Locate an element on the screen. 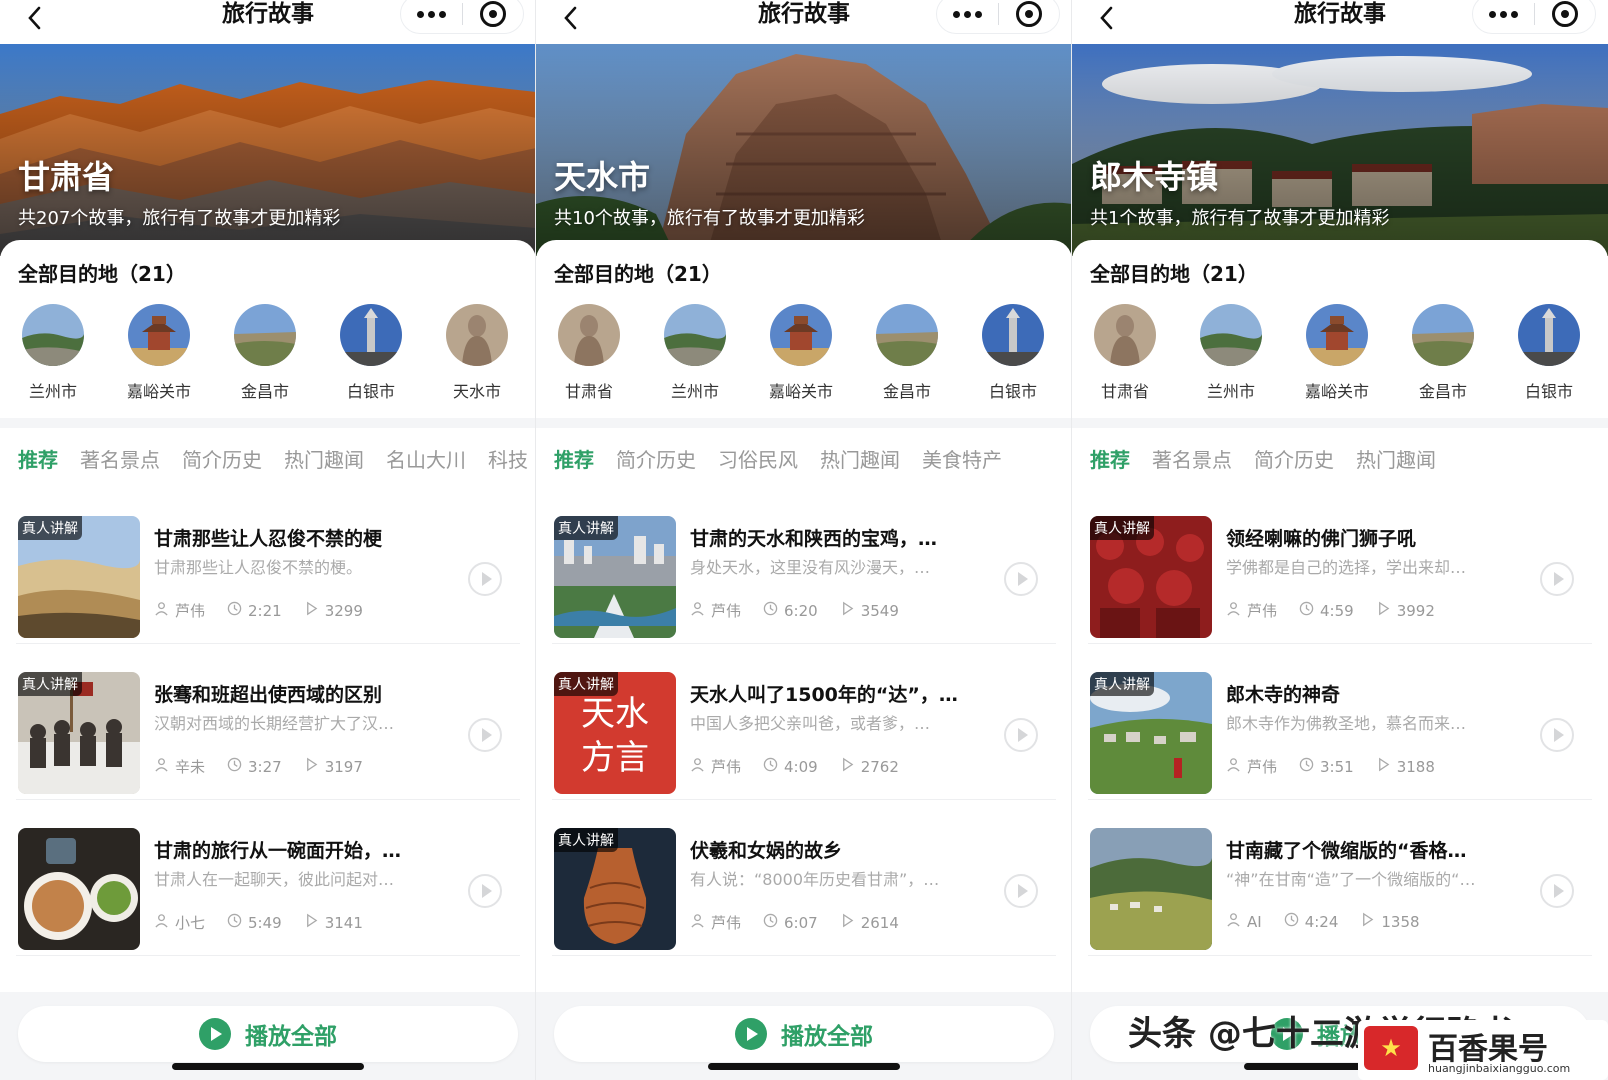 The width and height of the screenshot is (1608, 1080). tab-category: 名山大川 is located at coordinates (426, 458).